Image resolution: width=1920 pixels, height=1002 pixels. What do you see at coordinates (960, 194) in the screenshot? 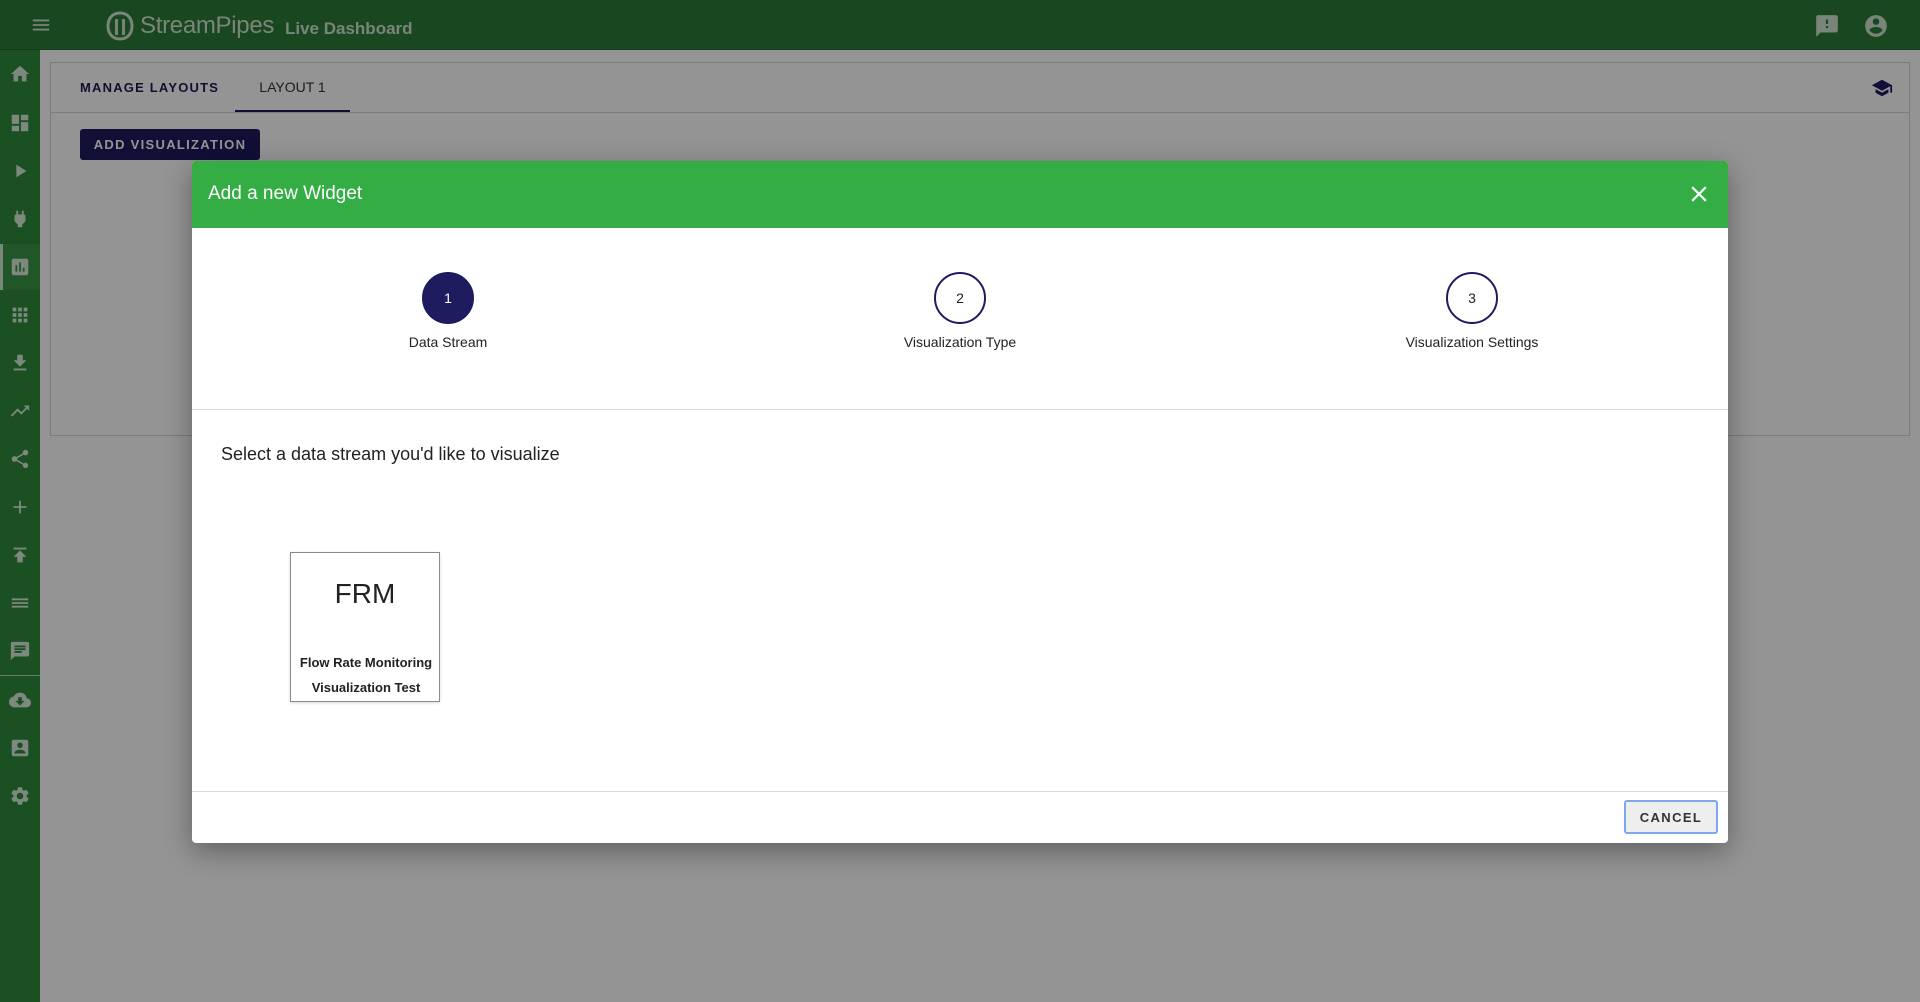
I see `dialog-header: Add a new Widget` at bounding box center [960, 194].